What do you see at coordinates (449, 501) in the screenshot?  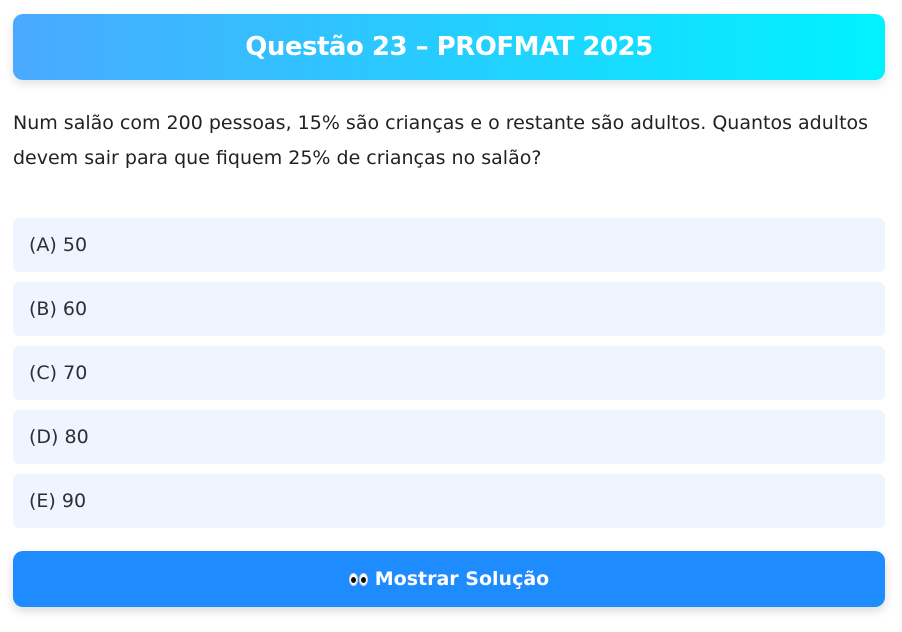 I see `option-e: (E) 90` at bounding box center [449, 501].